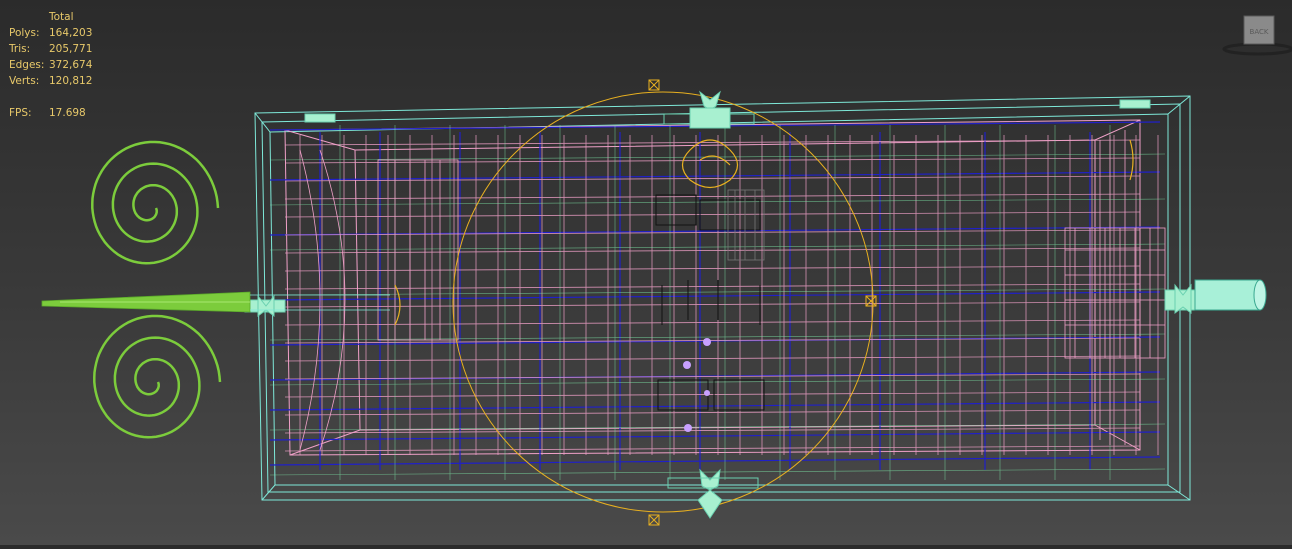  Describe the element at coordinates (24, 81) in the screenshot. I see `stats-label: Verts:` at that location.